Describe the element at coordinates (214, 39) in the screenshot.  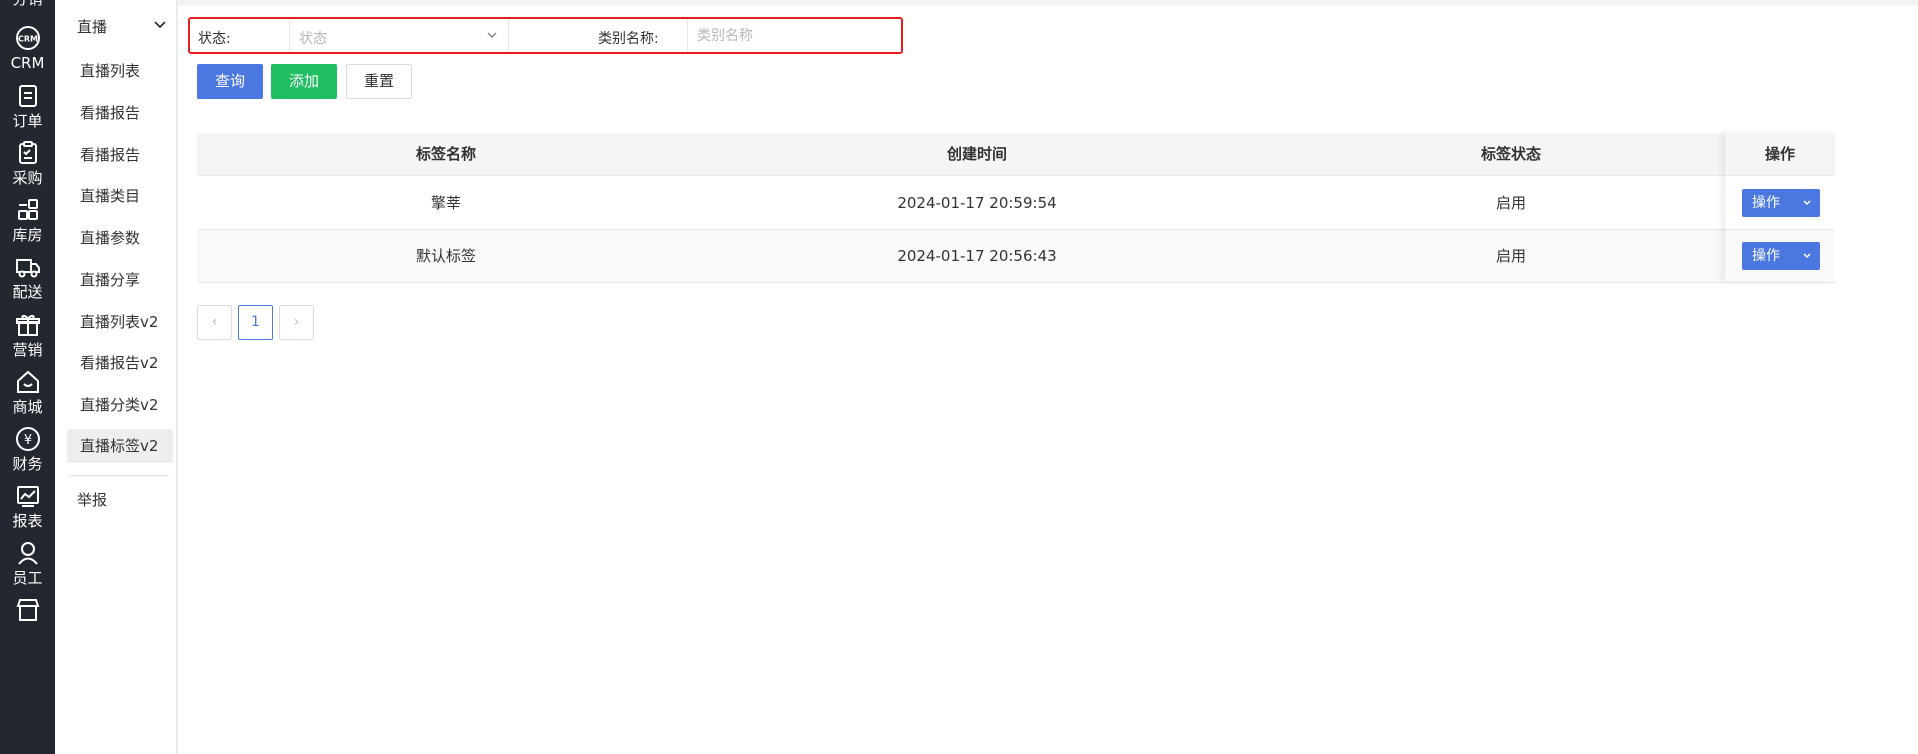
I see `status-label: 状态:` at that location.